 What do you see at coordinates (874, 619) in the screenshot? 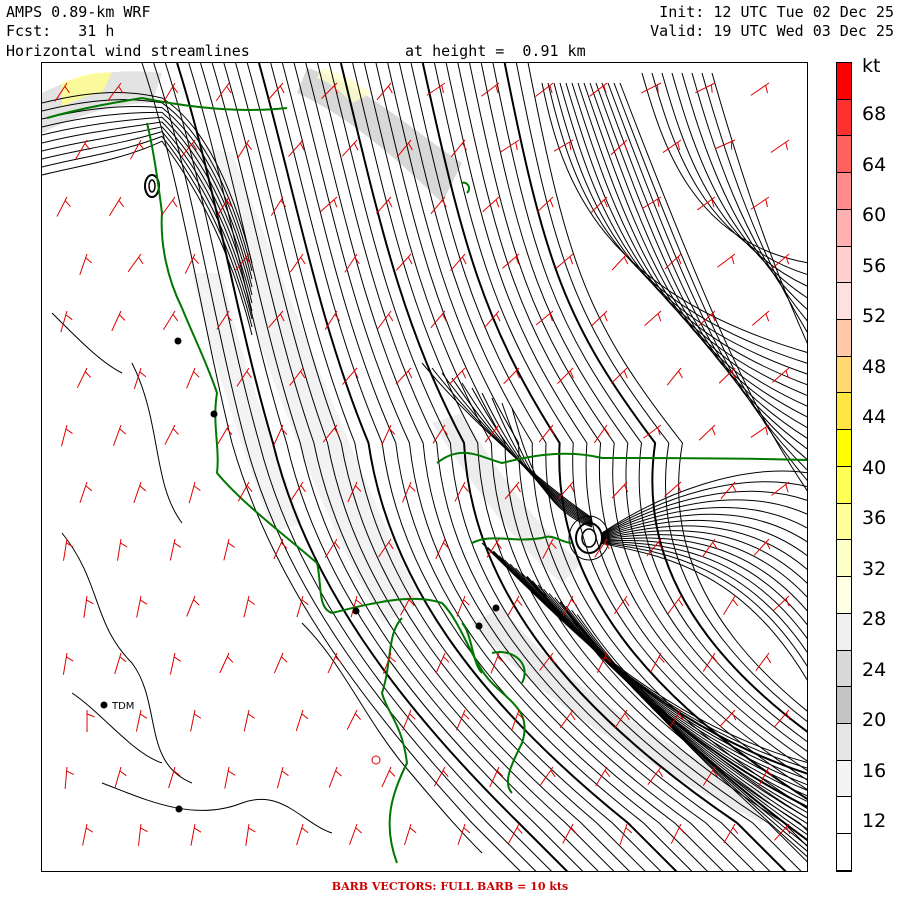
I see `colorbar-label: 28` at bounding box center [874, 619].